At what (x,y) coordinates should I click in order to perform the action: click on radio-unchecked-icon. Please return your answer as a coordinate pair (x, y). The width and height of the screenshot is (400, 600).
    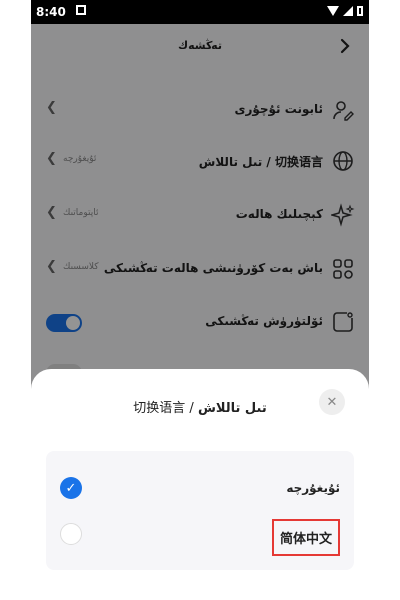
    Looking at the image, I should click on (71, 534).